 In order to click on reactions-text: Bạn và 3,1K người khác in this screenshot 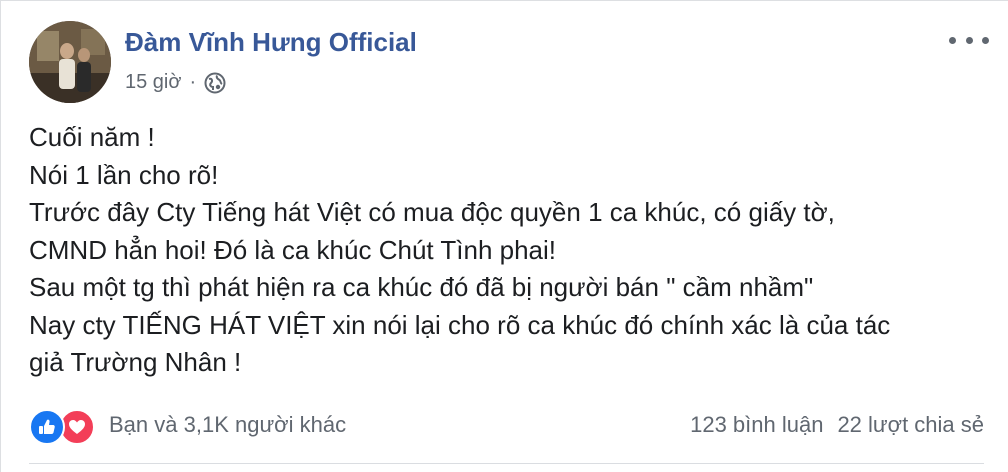, I will do `click(228, 424)`.